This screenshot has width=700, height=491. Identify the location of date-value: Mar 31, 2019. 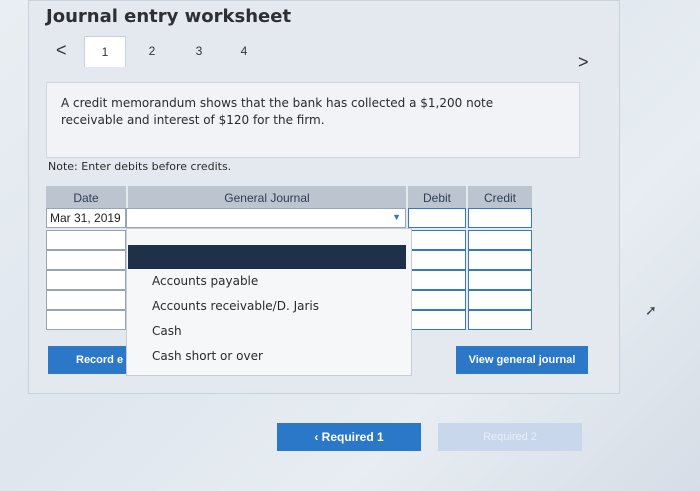
(85, 218).